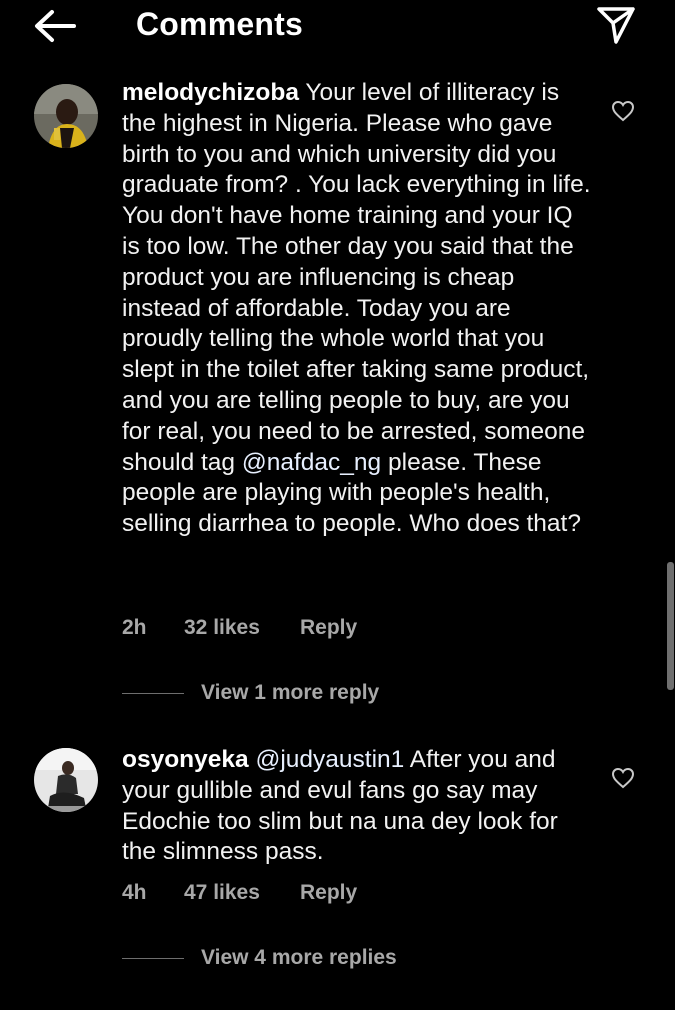 The height and width of the screenshot is (1010, 675). I want to click on comment-meta: 2h 32 likes Reply, so click(239, 628).